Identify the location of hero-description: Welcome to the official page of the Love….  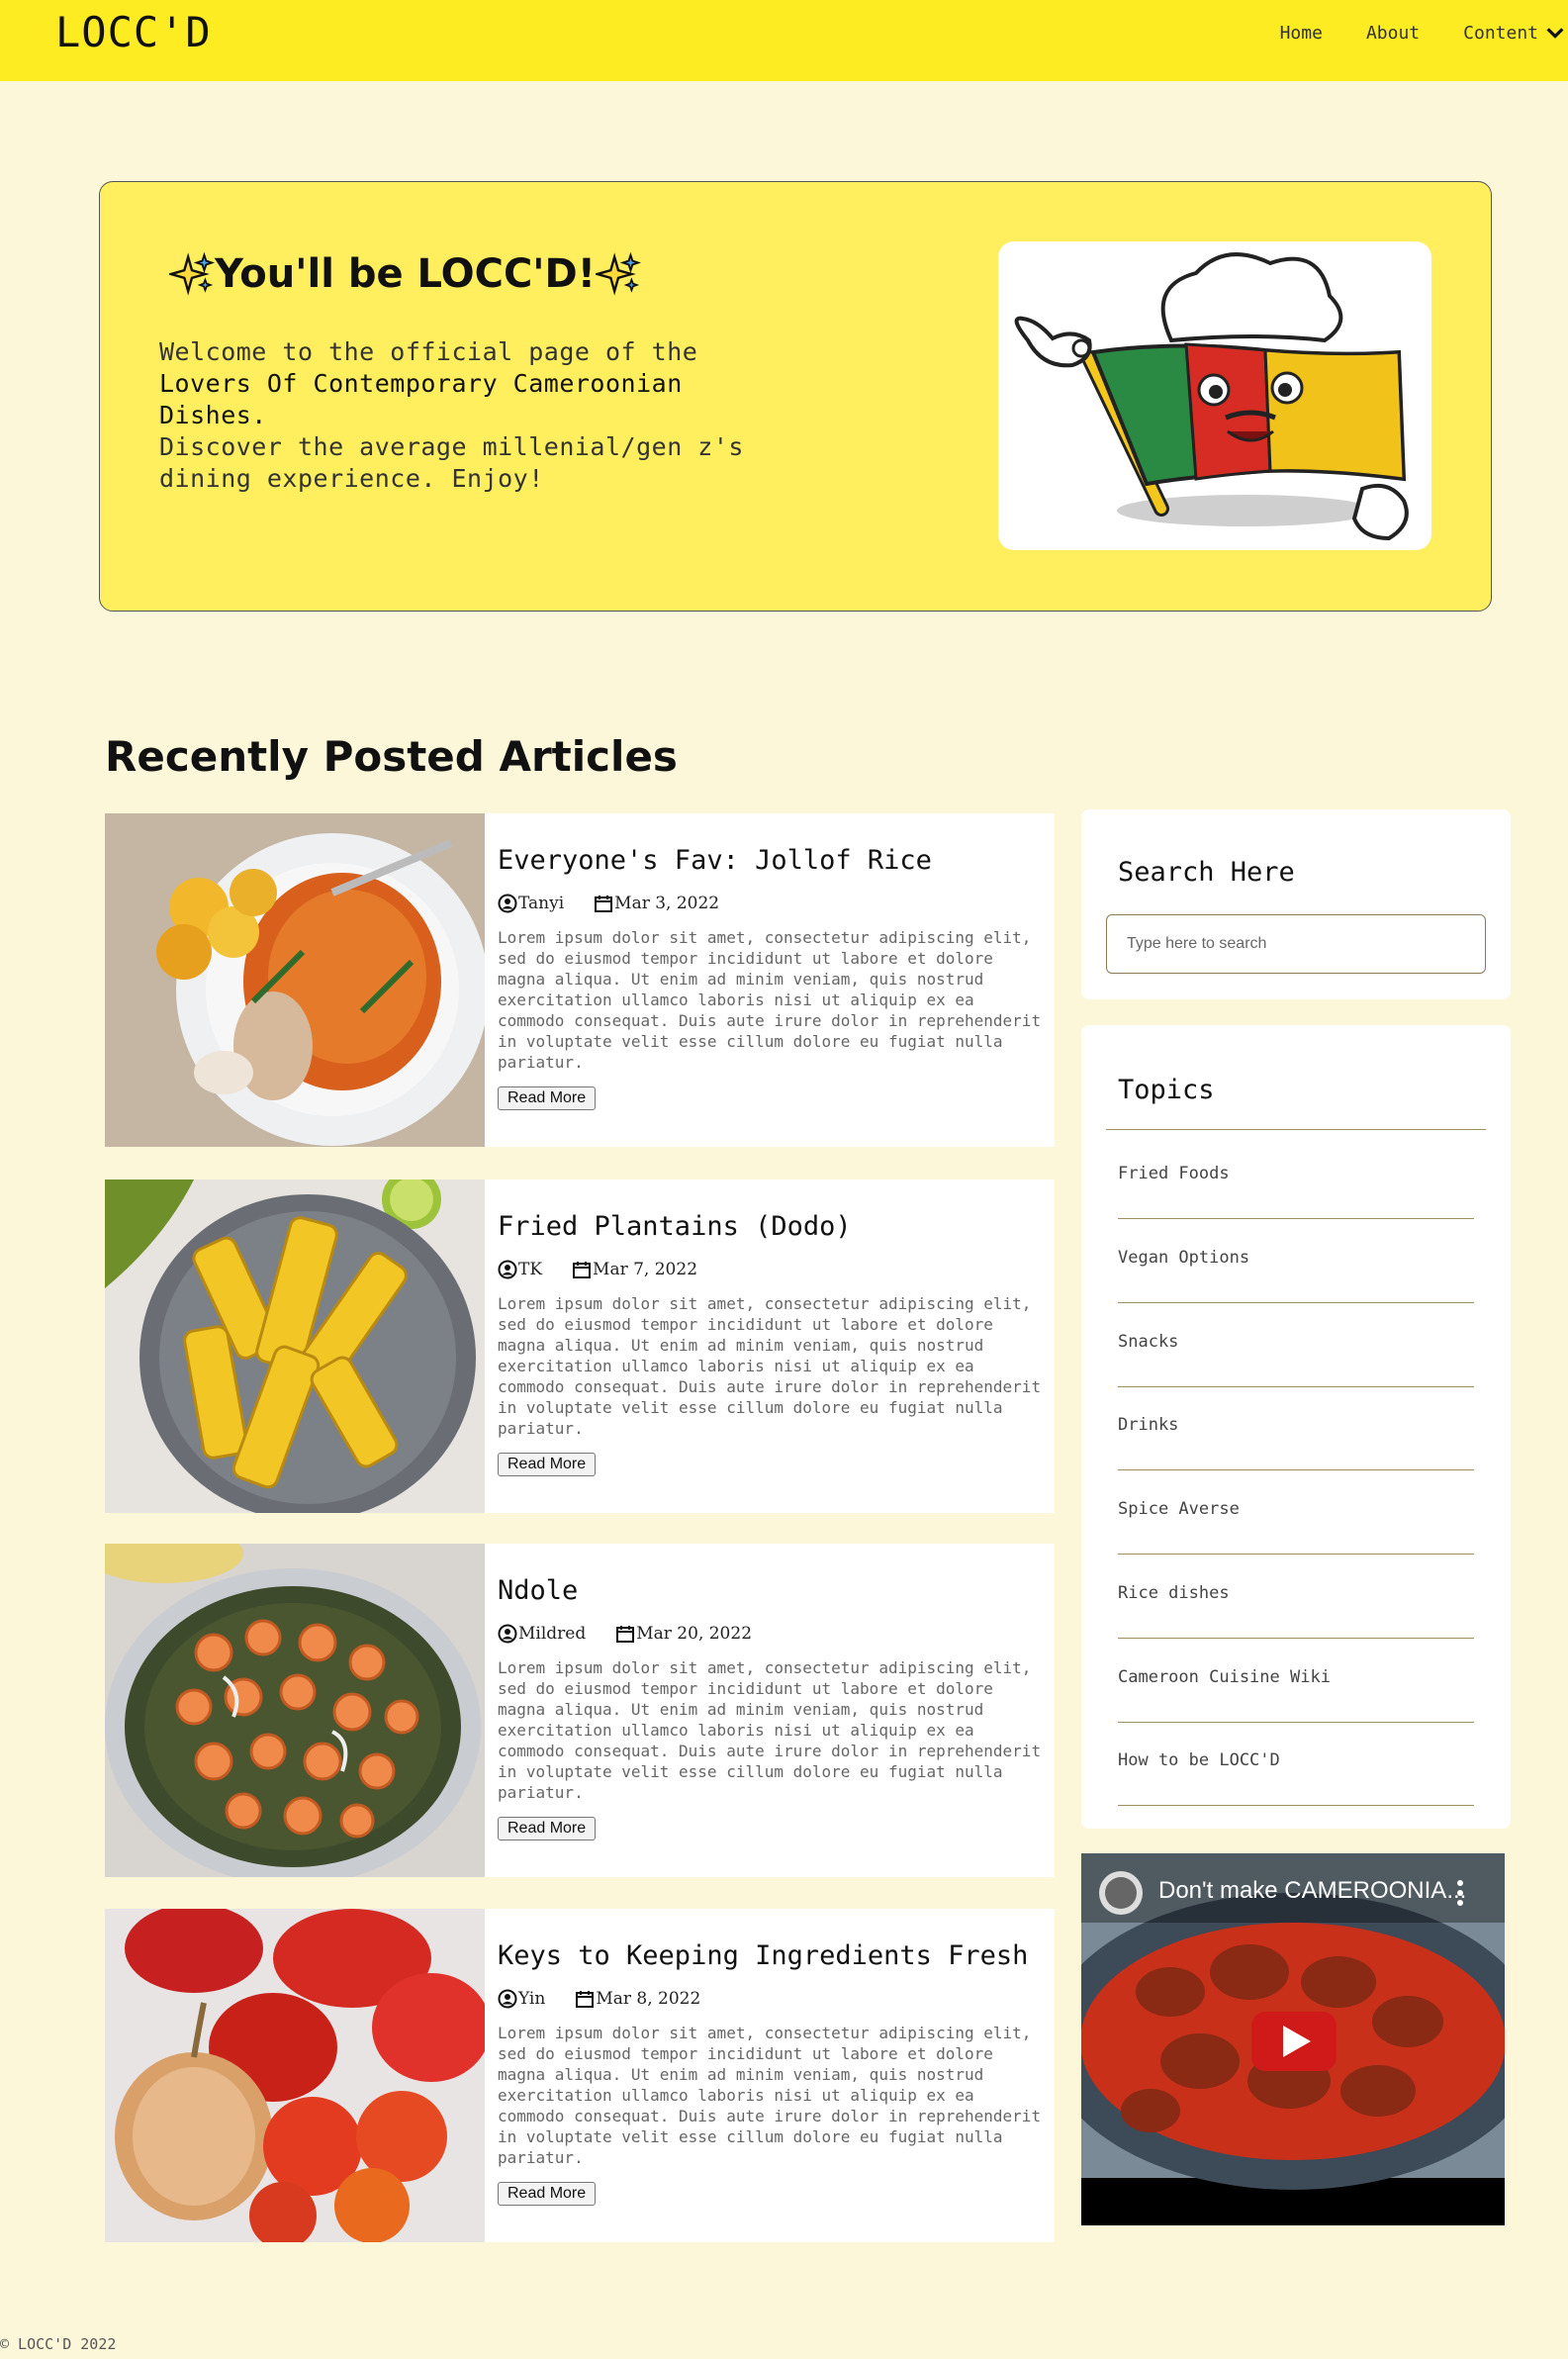
(466, 415).